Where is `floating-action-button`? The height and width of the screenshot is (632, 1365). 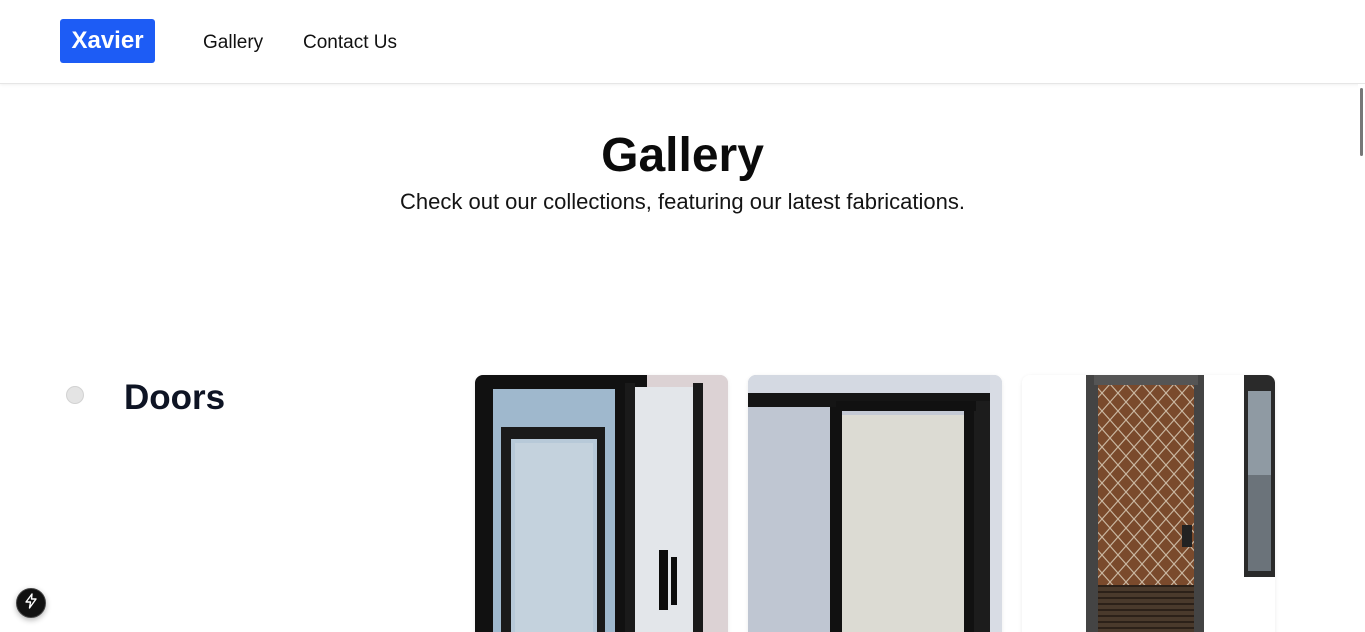 floating-action-button is located at coordinates (31, 603).